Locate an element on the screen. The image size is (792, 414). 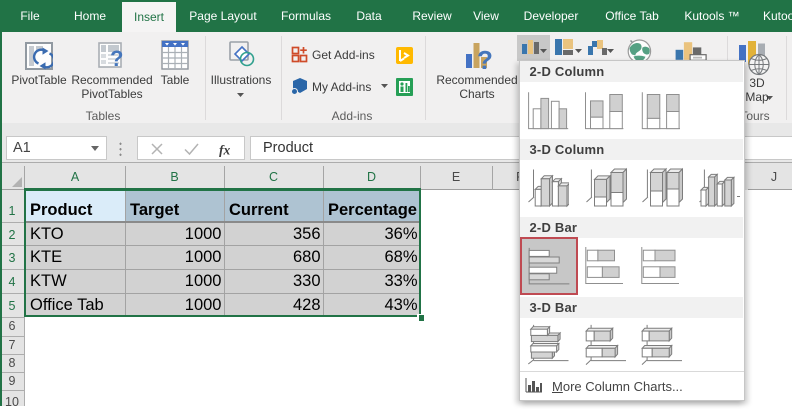
svg-text: fx is located at coordinates (224, 150).